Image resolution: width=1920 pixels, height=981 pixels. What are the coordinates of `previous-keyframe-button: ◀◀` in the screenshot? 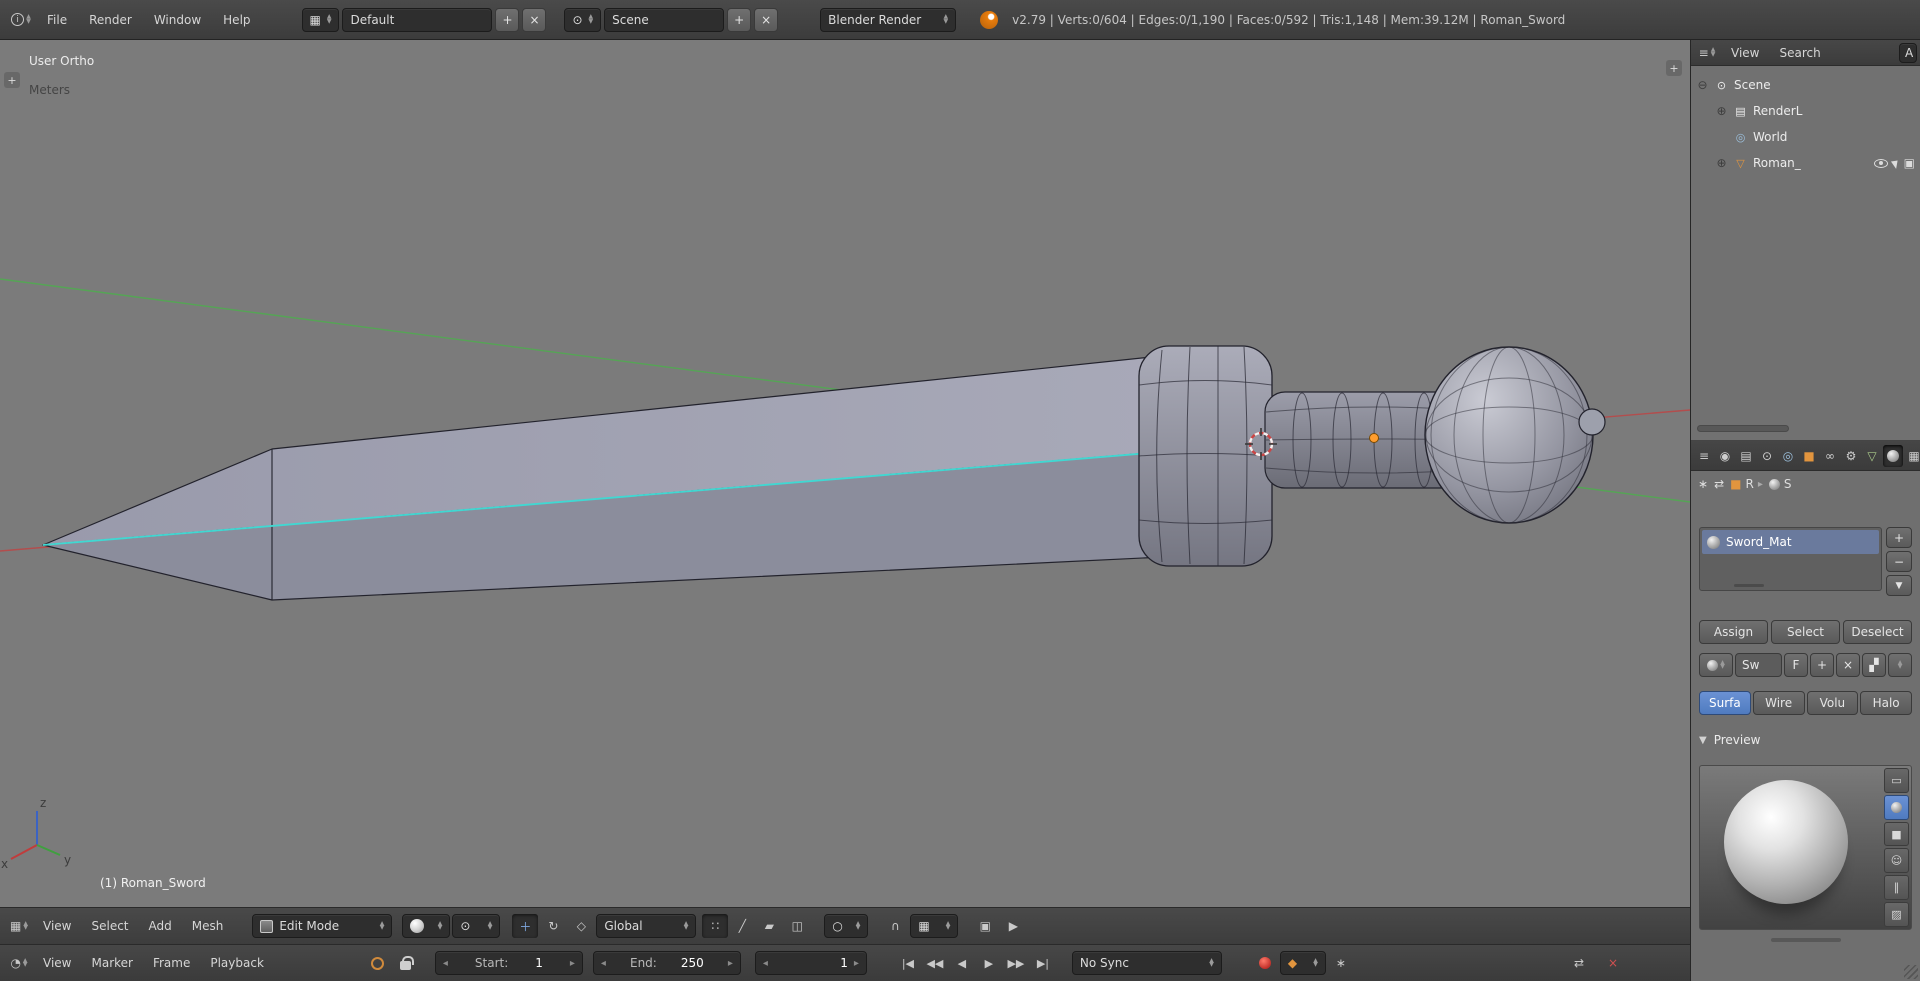 It's located at (935, 963).